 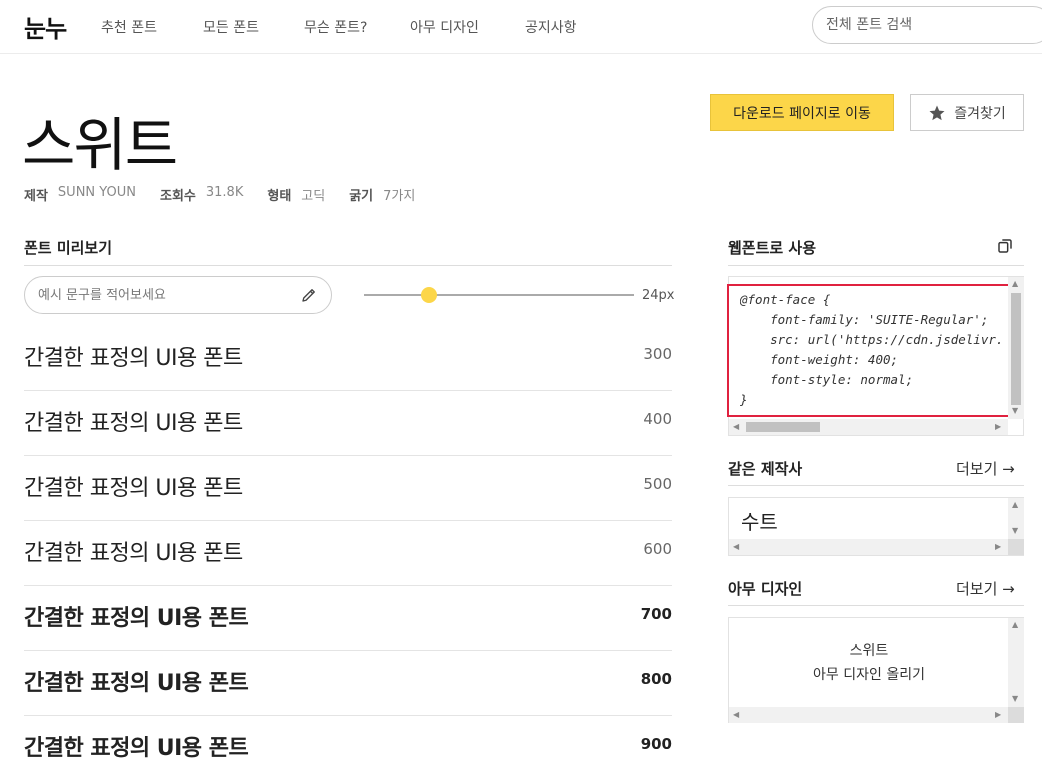 What do you see at coordinates (985, 468) in the screenshot?
I see `same-maker-more-link: 더보기 →` at bounding box center [985, 468].